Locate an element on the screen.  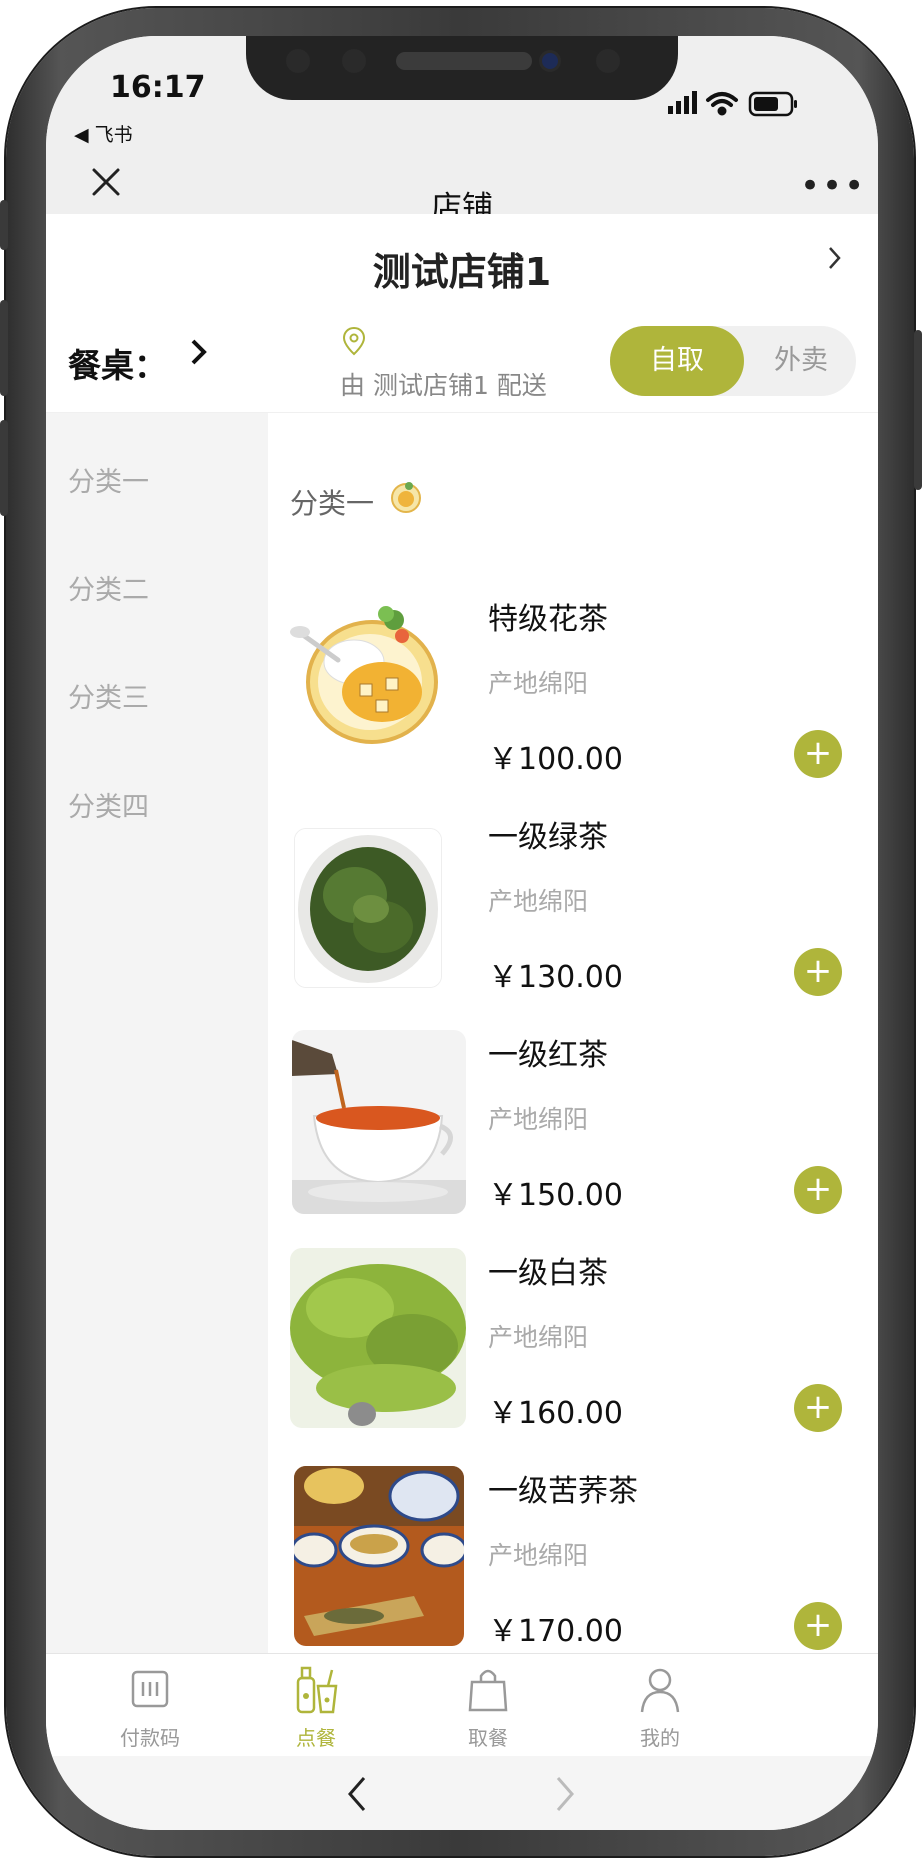
pickup-mode-button: 自取 is located at coordinates (677, 361).